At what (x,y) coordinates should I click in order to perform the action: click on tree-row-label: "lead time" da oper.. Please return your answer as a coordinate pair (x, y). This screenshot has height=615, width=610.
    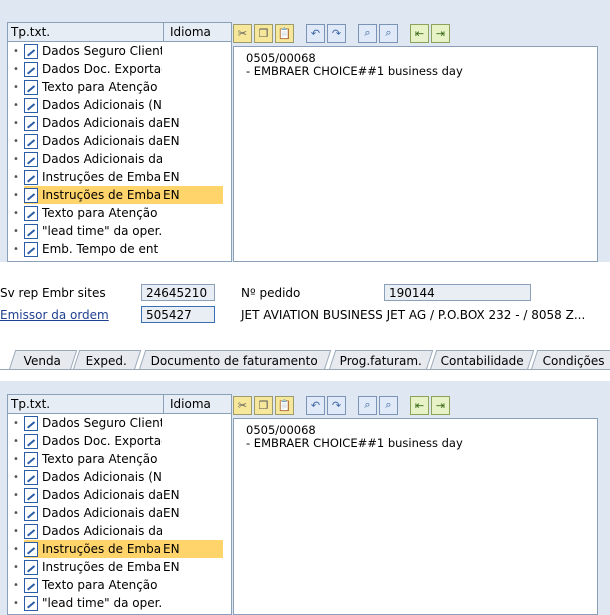
    Looking at the image, I should click on (102, 603).